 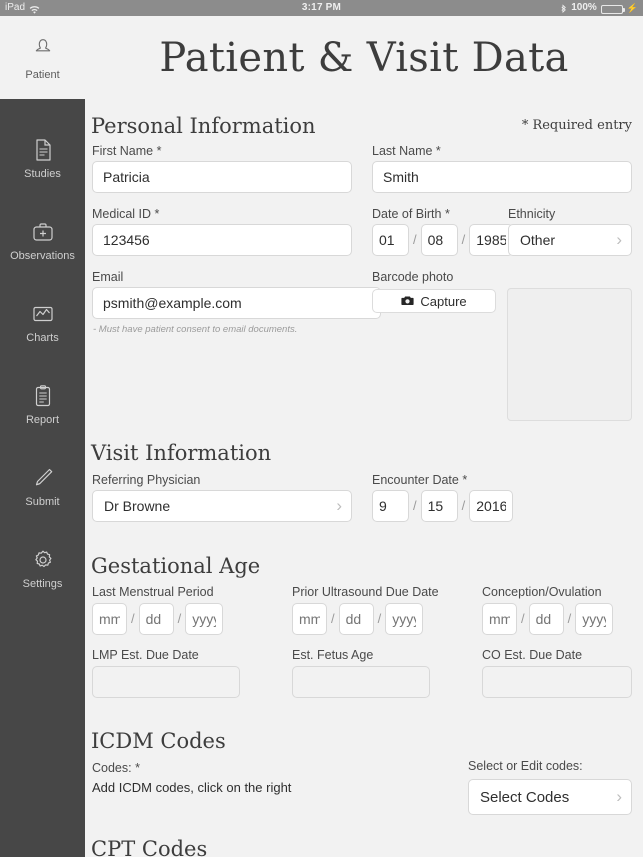 I want to click on sidebar-item-label: Submit, so click(x=42, y=501).